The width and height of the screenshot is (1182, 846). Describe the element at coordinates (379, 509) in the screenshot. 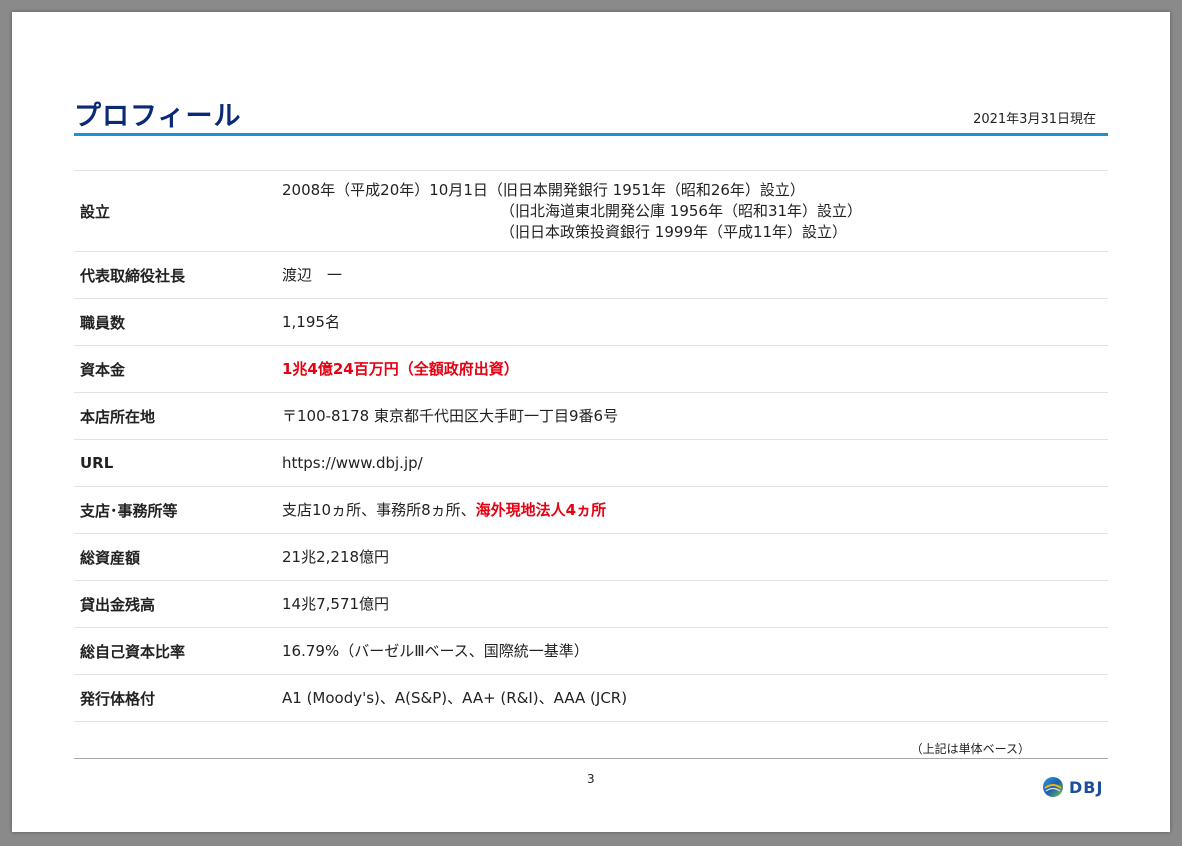

I see `branches-domestic: 支店10ヵ所、事務所8ヵ所、` at that location.